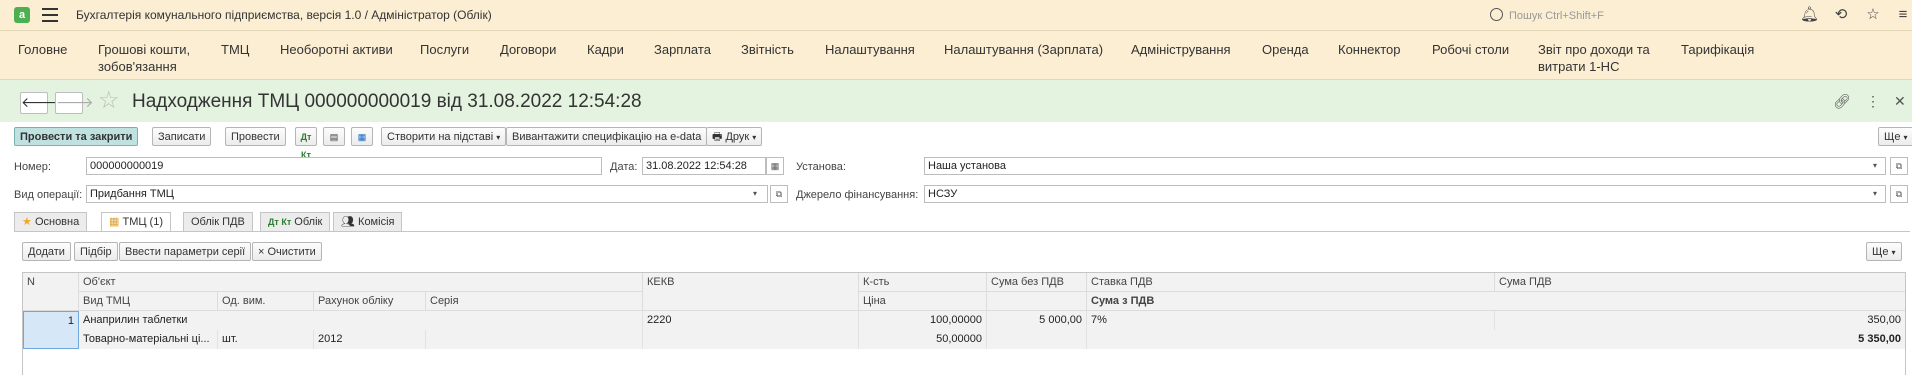 The height and width of the screenshot is (375, 1912). I want to click on tab-main: ★ Основна, so click(51, 221).